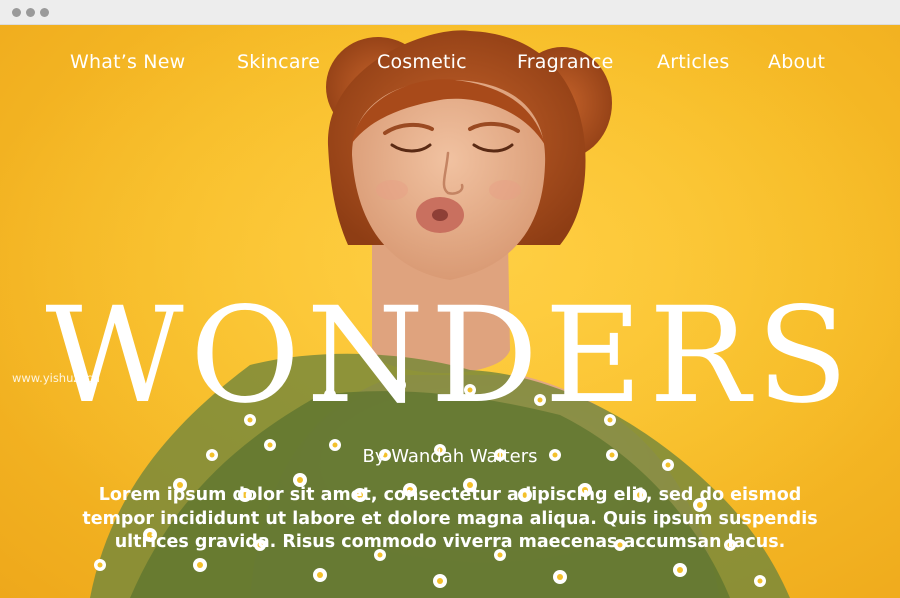 The width and height of the screenshot is (900, 598). I want to click on author-byline: By Wandah Walters, so click(450, 456).